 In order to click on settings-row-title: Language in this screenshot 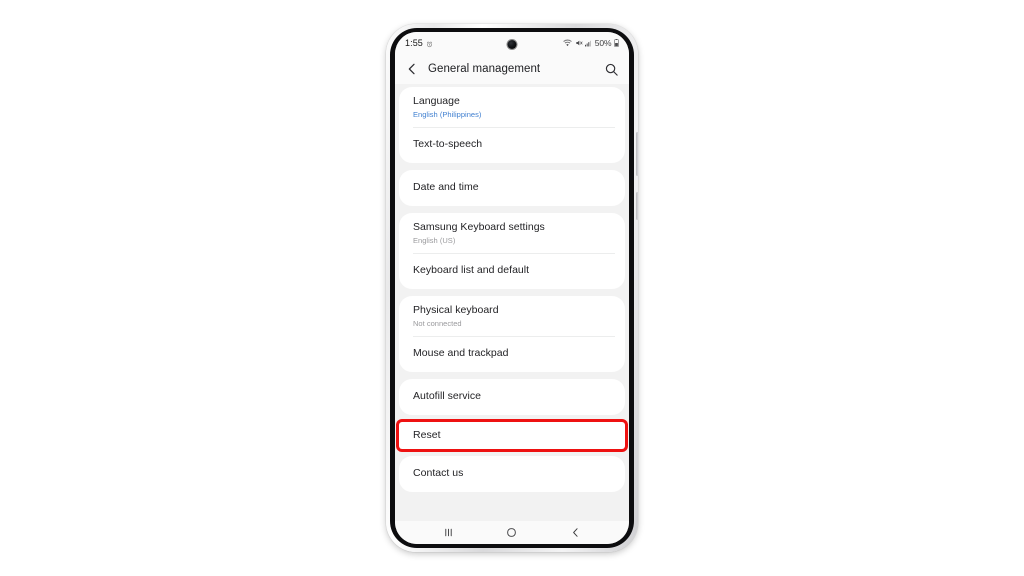, I will do `click(436, 100)`.